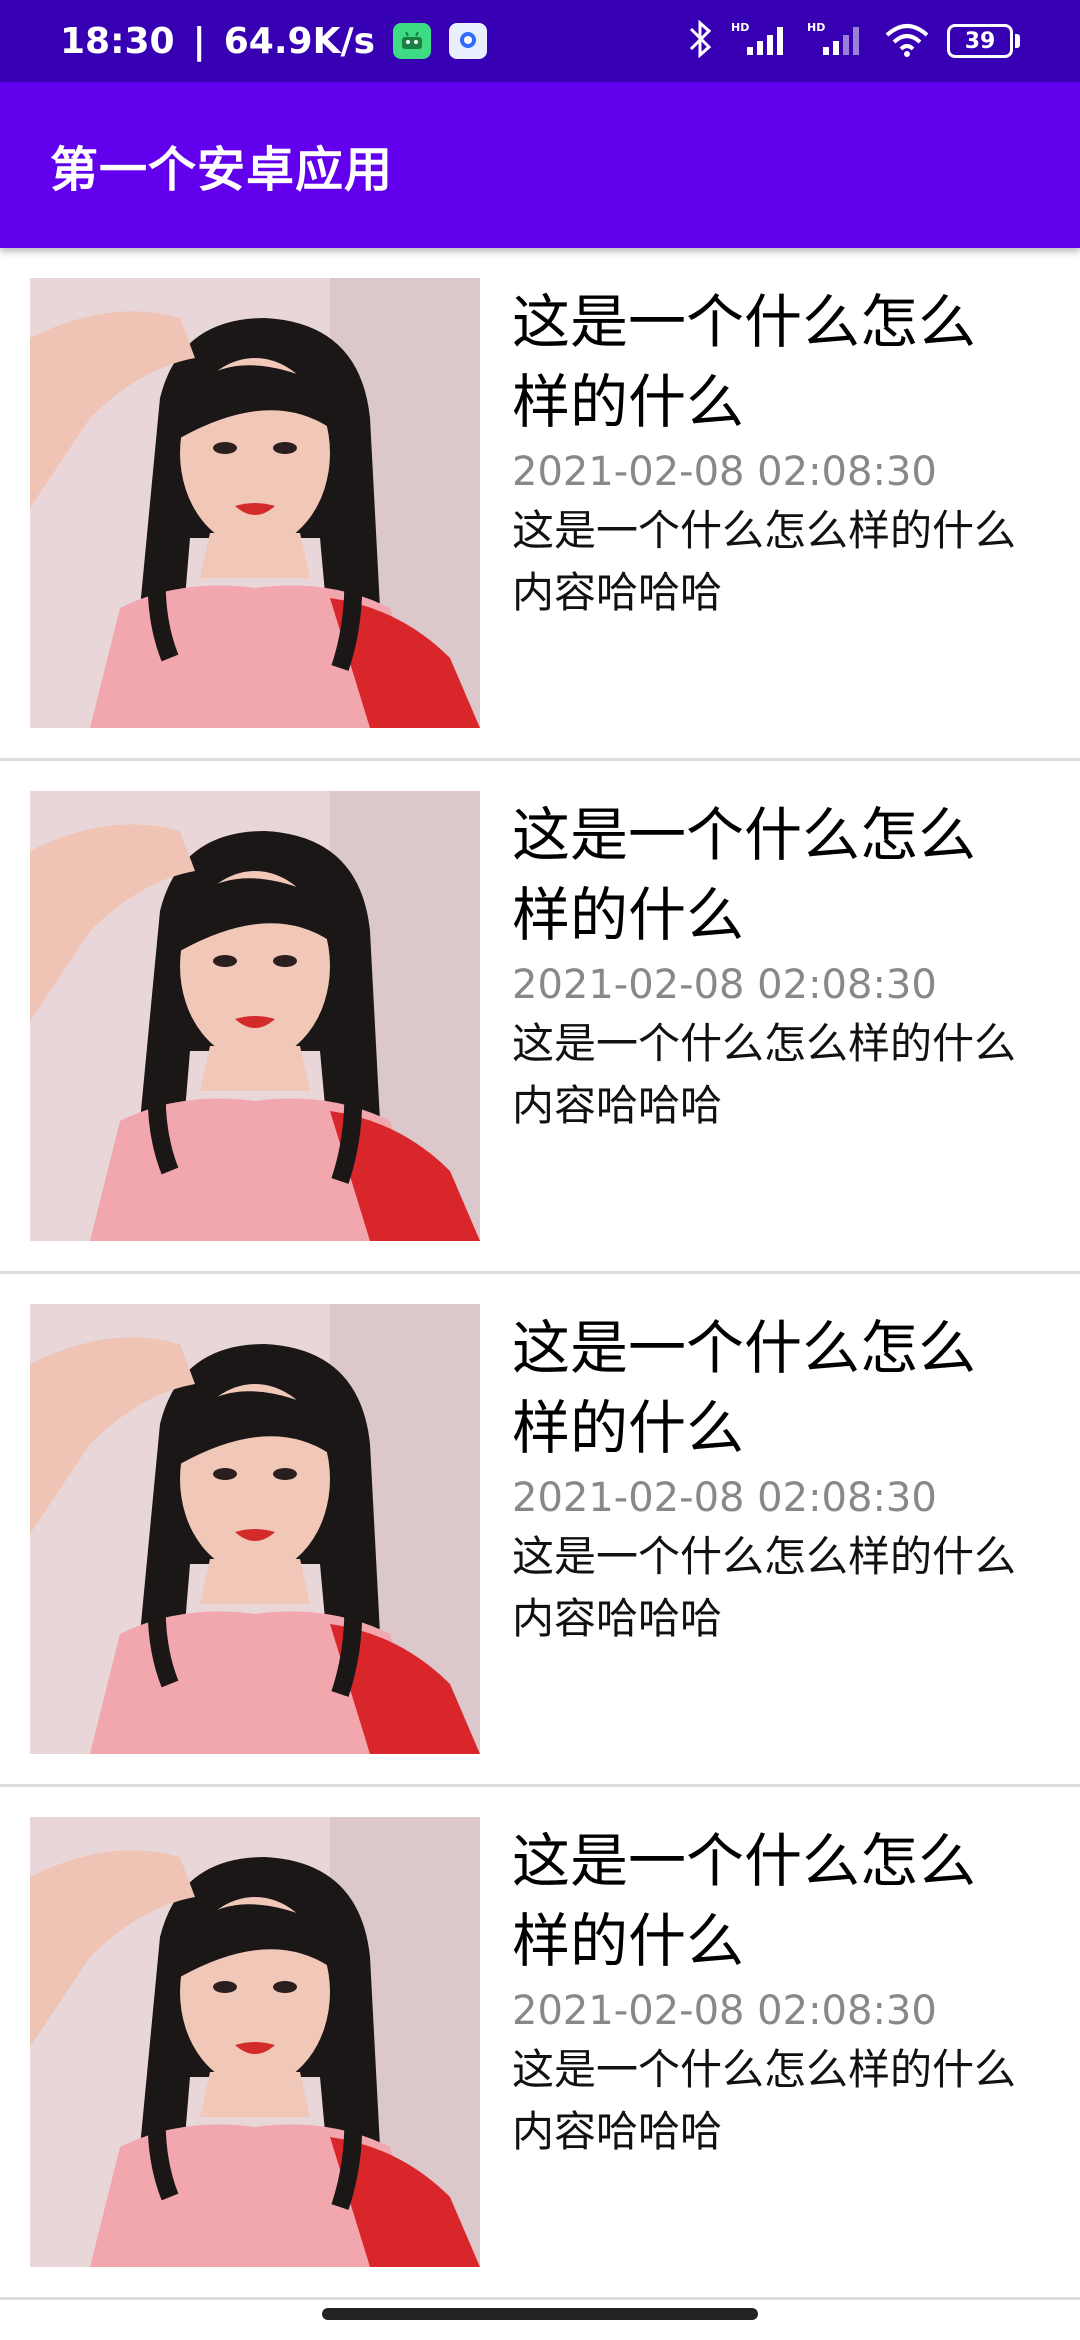  What do you see at coordinates (468, 41) in the screenshot?
I see `app-store-icon` at bounding box center [468, 41].